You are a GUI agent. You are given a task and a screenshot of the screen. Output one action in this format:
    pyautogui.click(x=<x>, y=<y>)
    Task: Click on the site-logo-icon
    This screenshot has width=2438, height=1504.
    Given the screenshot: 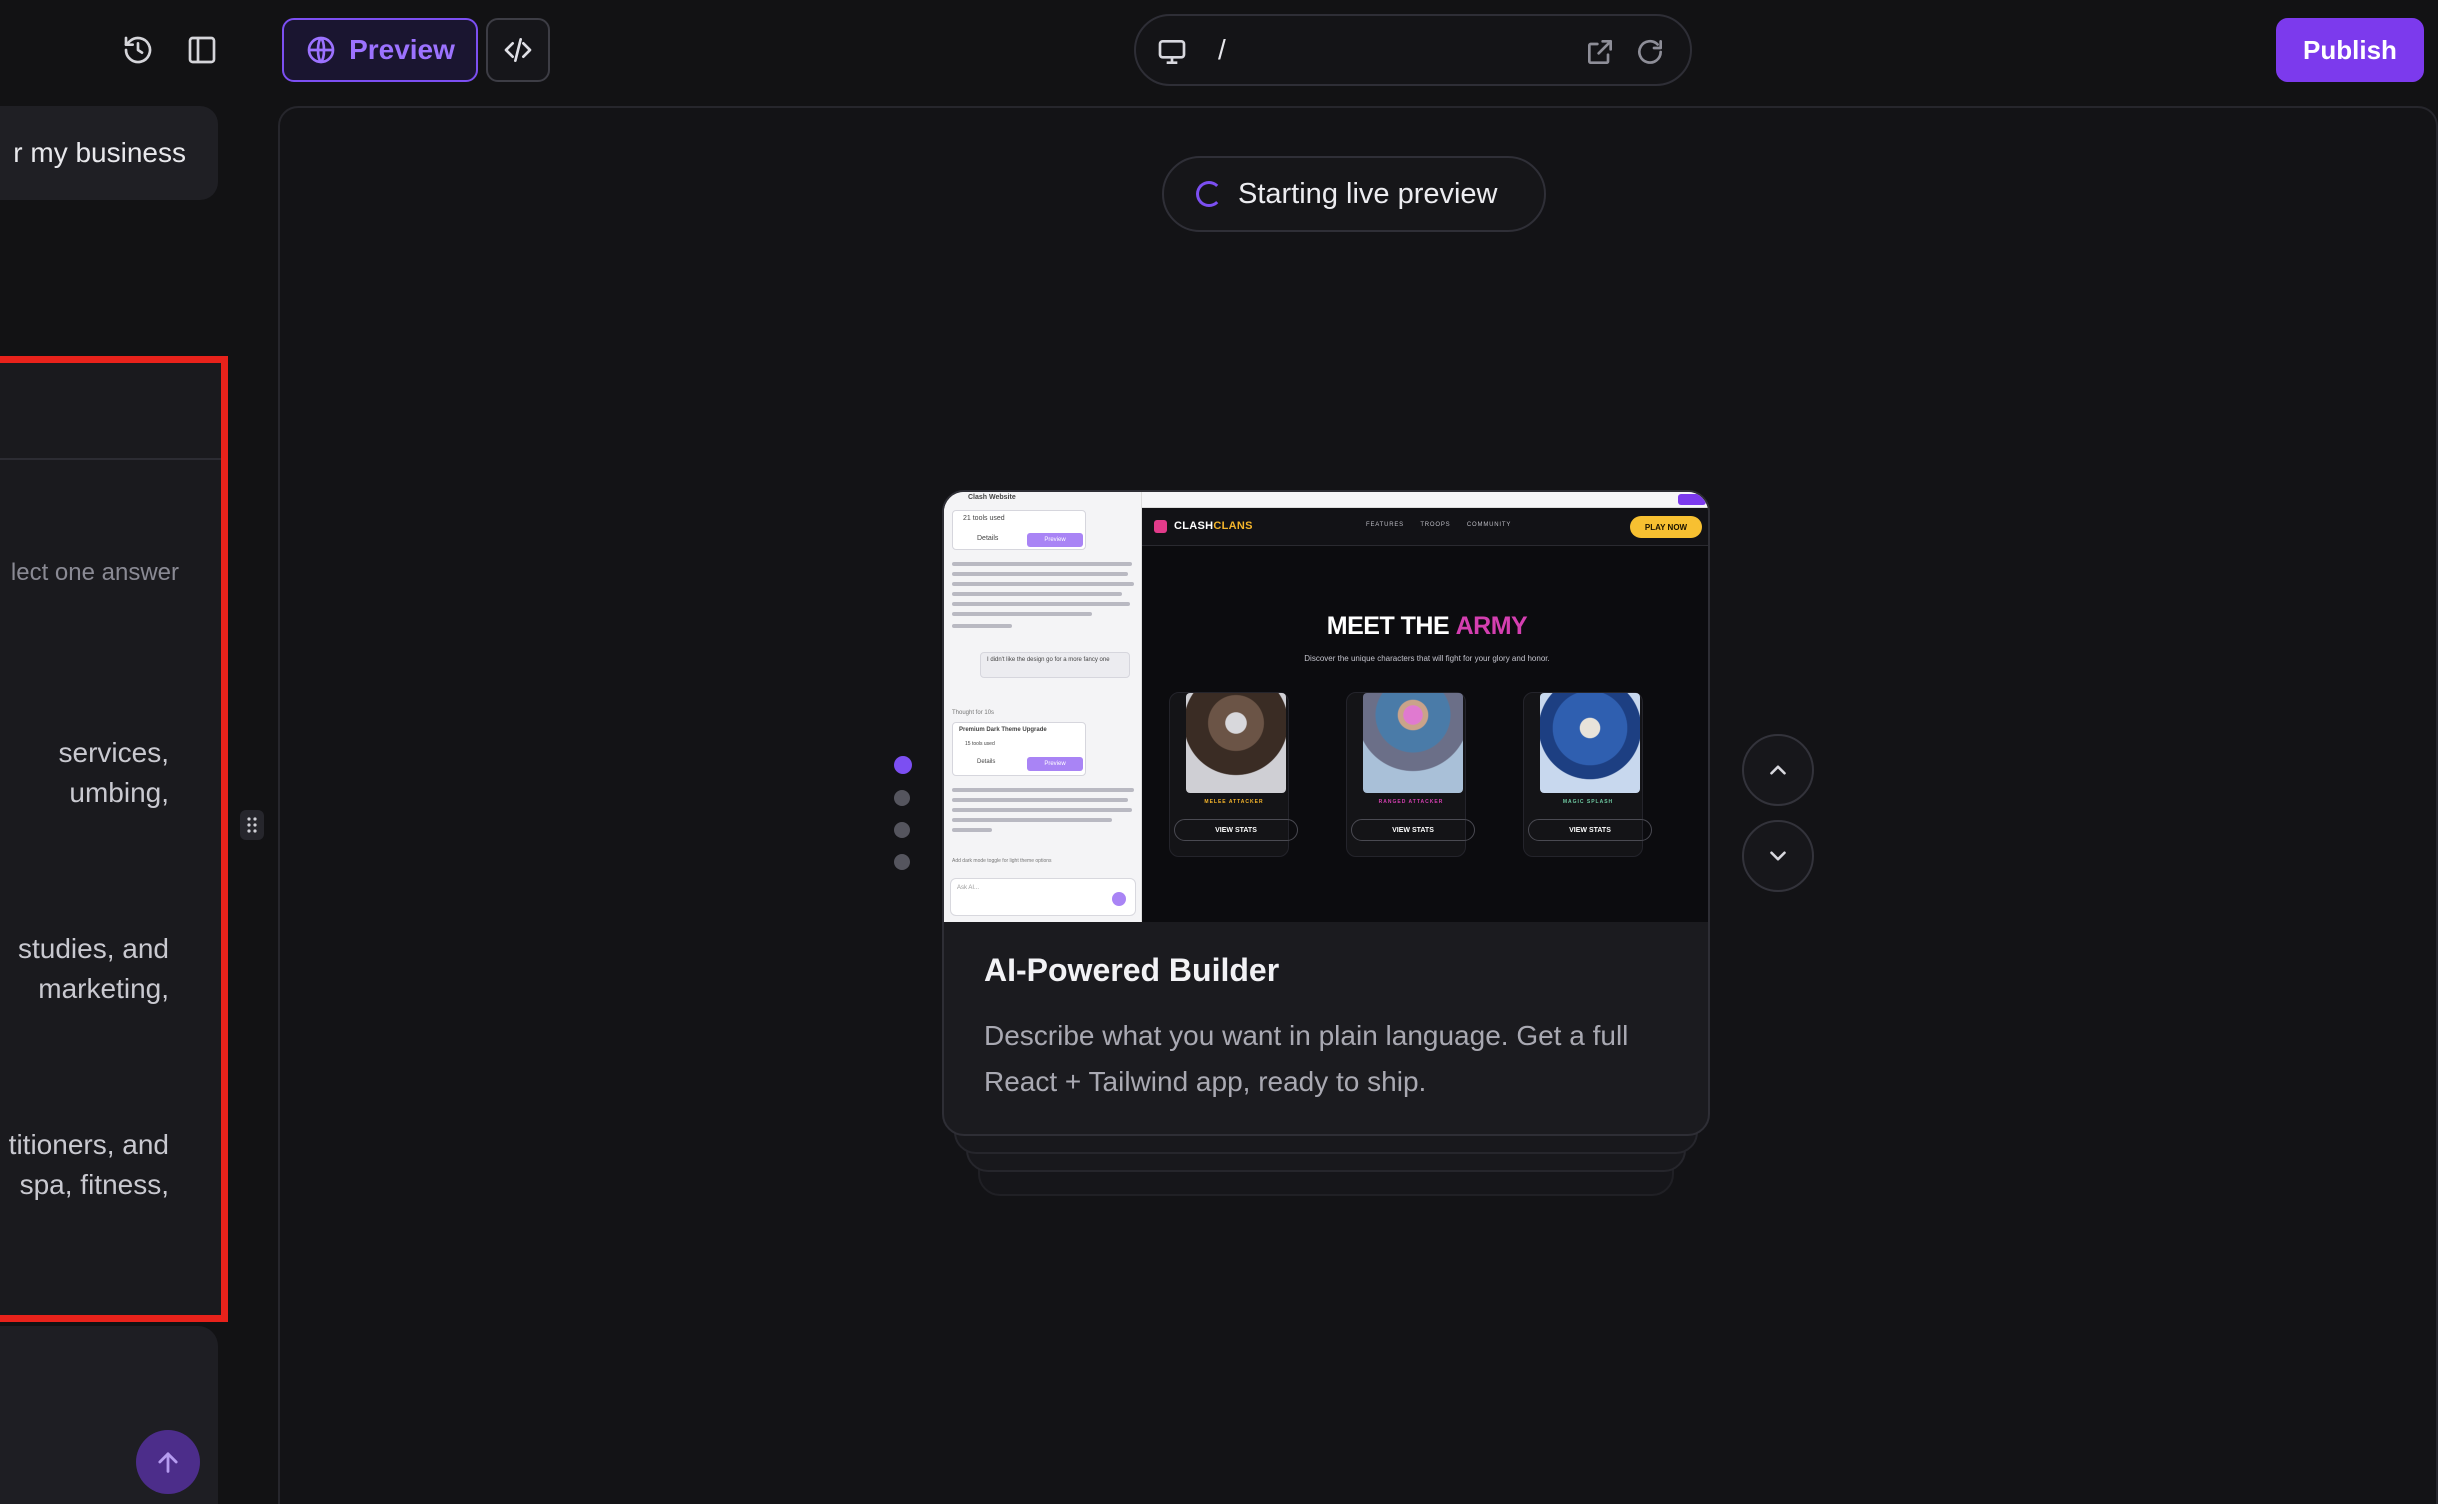 What is the action you would take?
    pyautogui.click(x=1160, y=526)
    